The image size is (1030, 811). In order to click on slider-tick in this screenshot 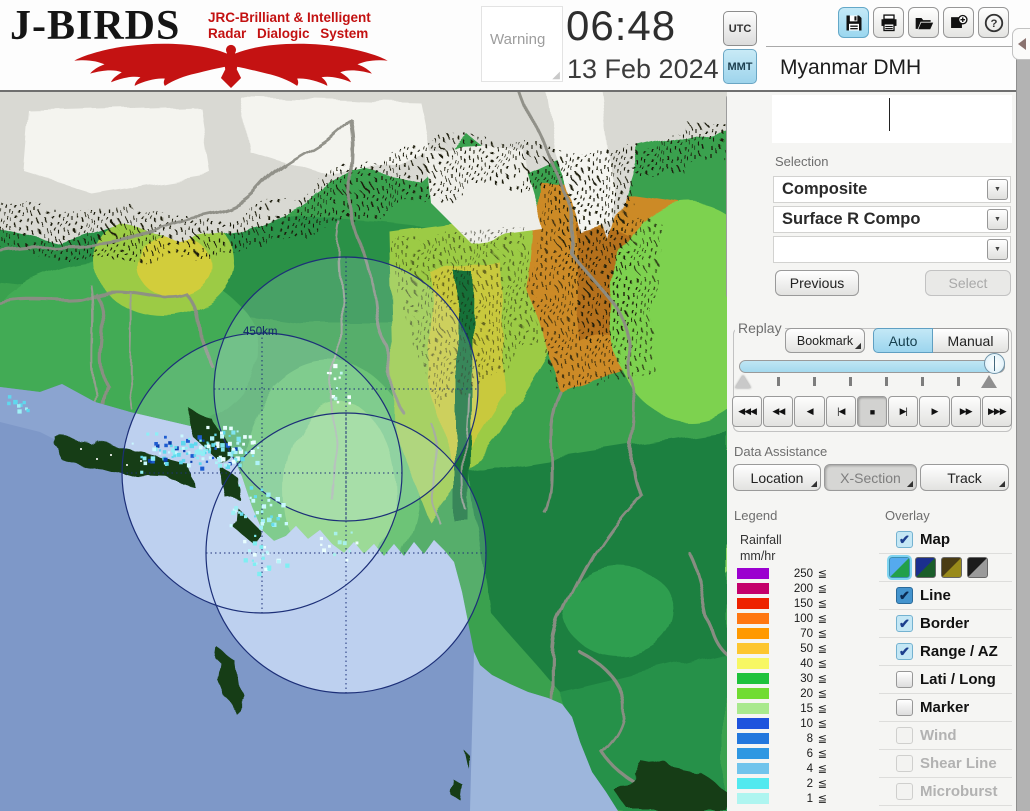, I will do `click(958, 381)`.